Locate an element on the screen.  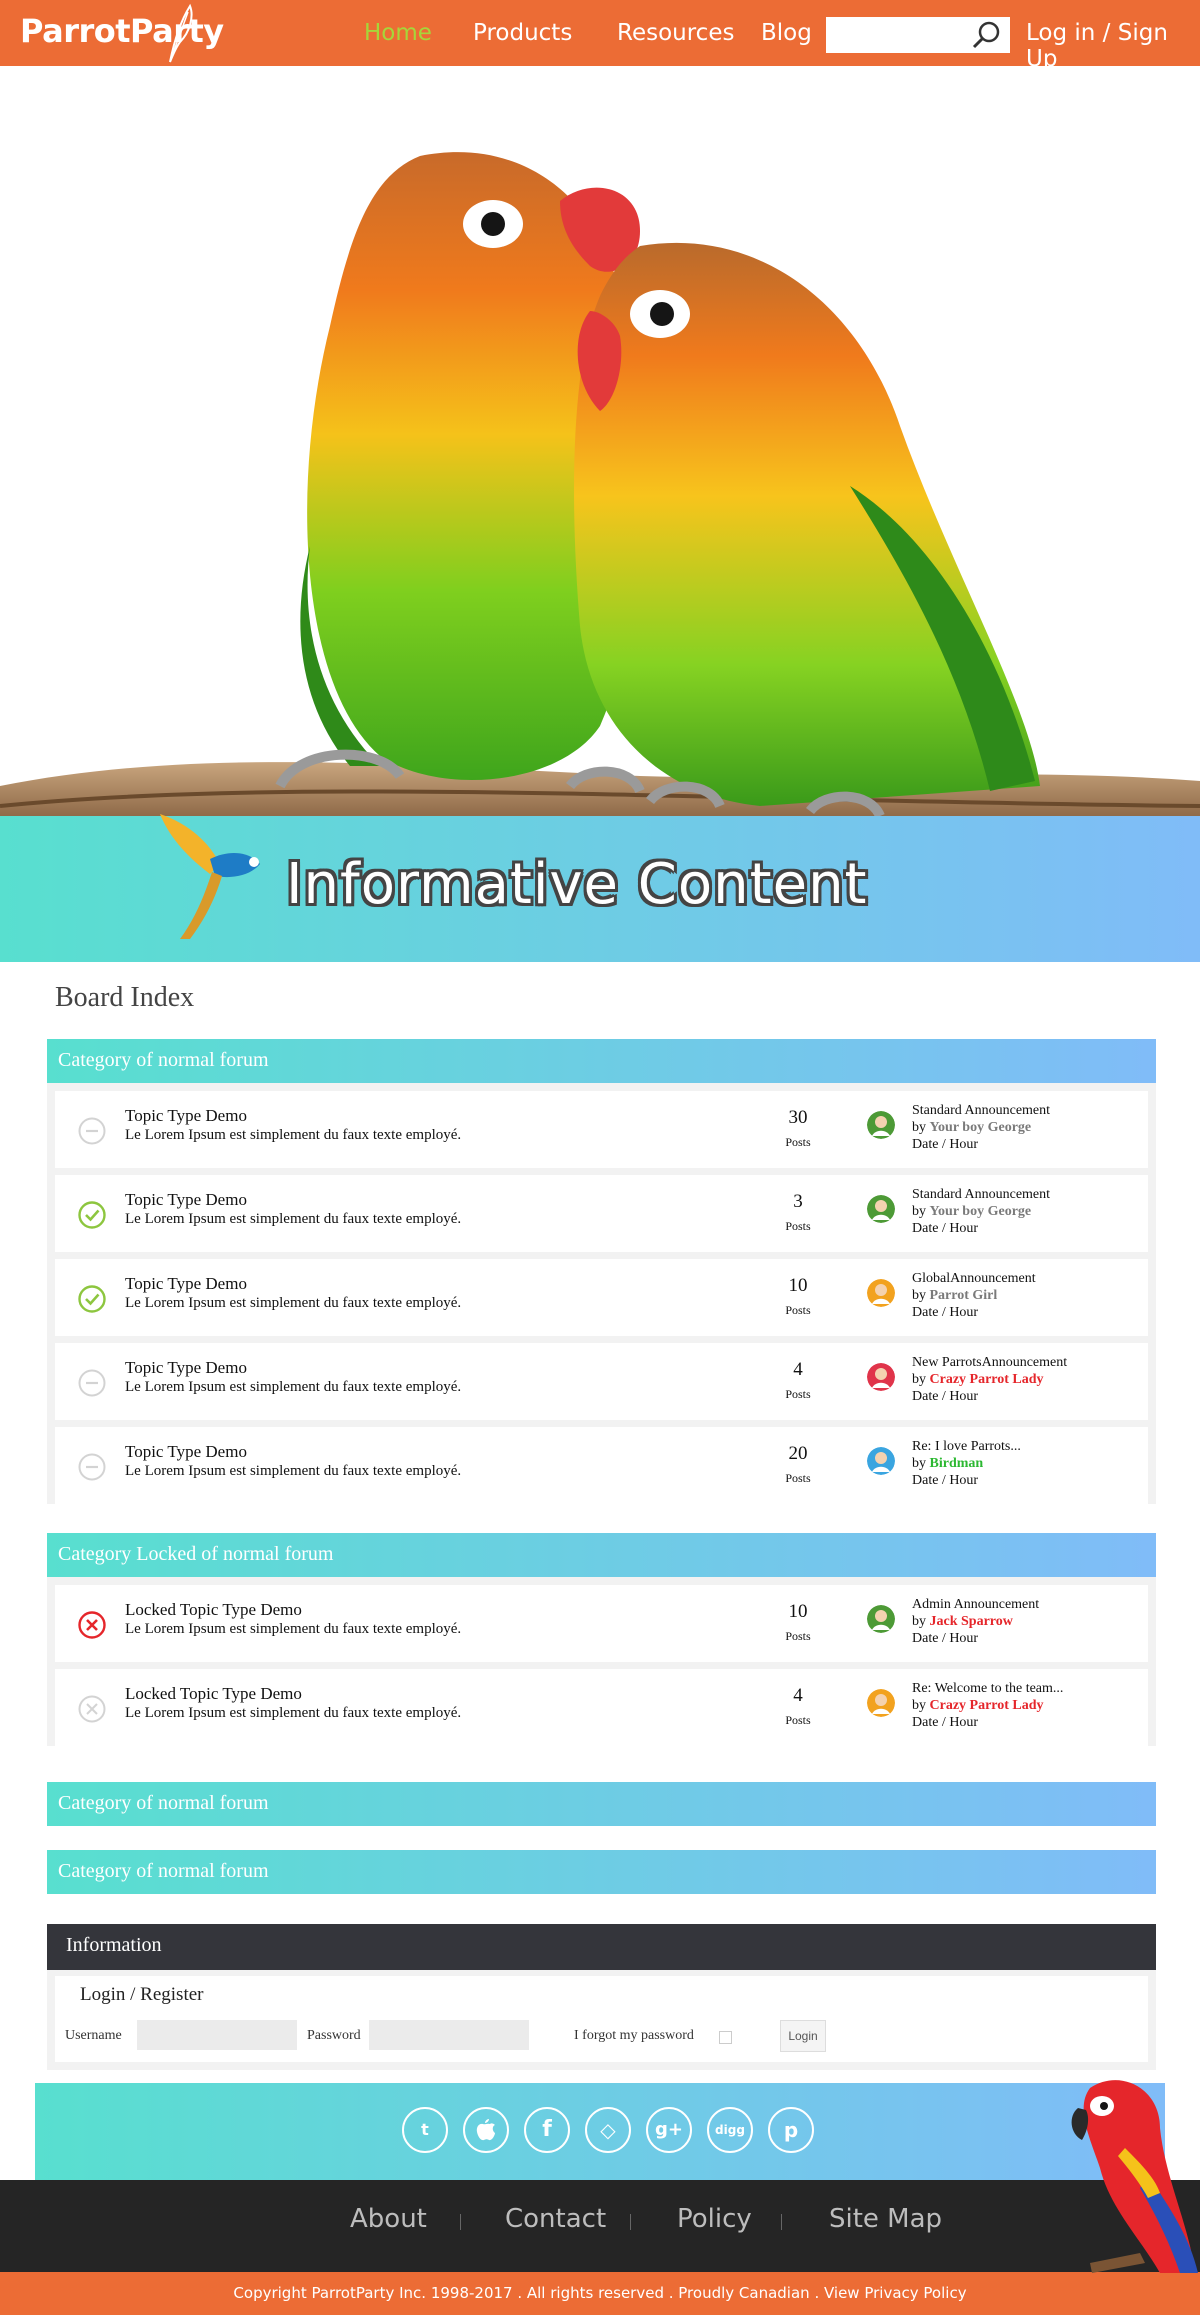
post-count: 3 is located at coordinates (798, 1201).